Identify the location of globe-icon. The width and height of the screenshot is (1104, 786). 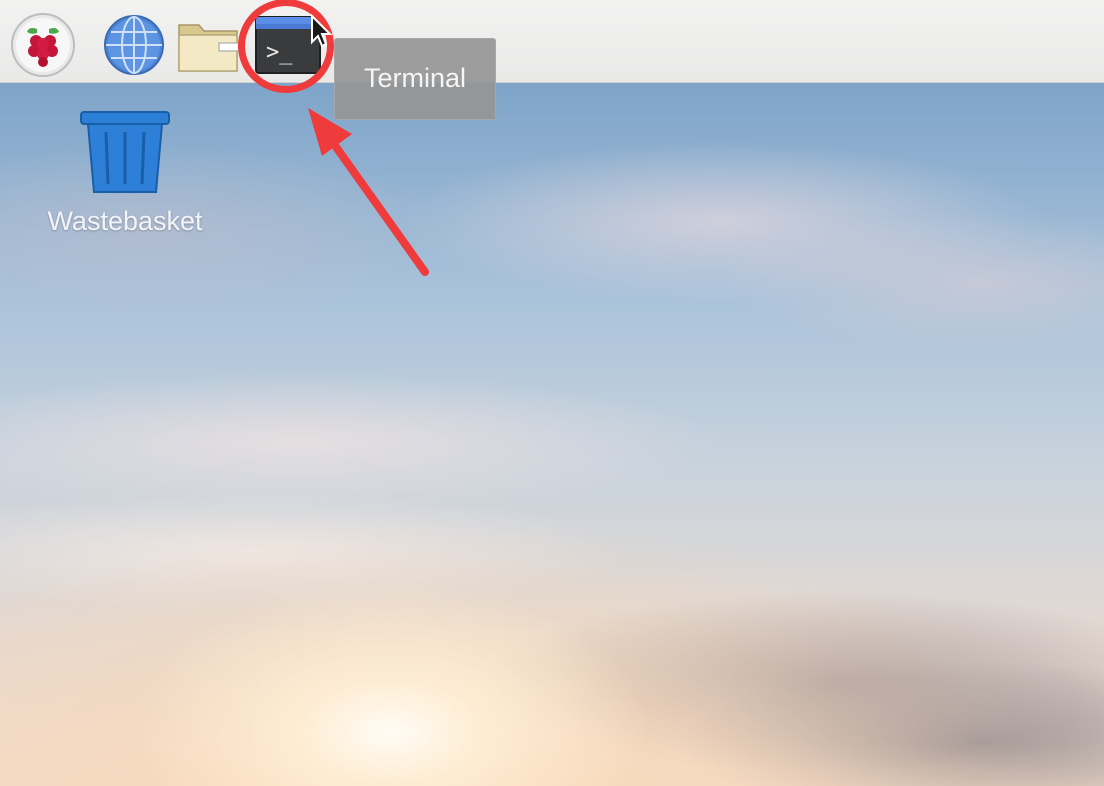
(134, 45).